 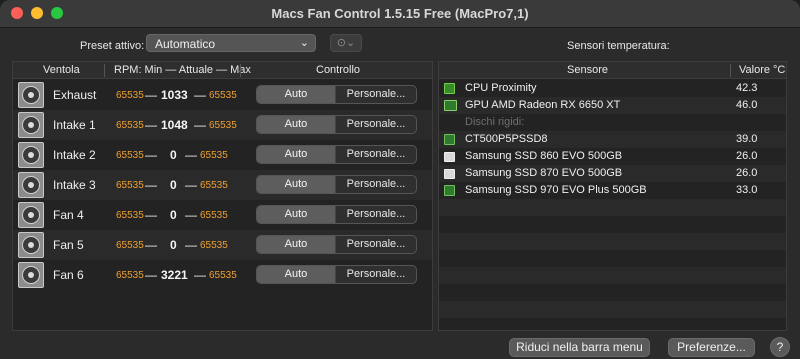 I want to click on sensor-name: CPU Proximity, so click(x=501, y=88).